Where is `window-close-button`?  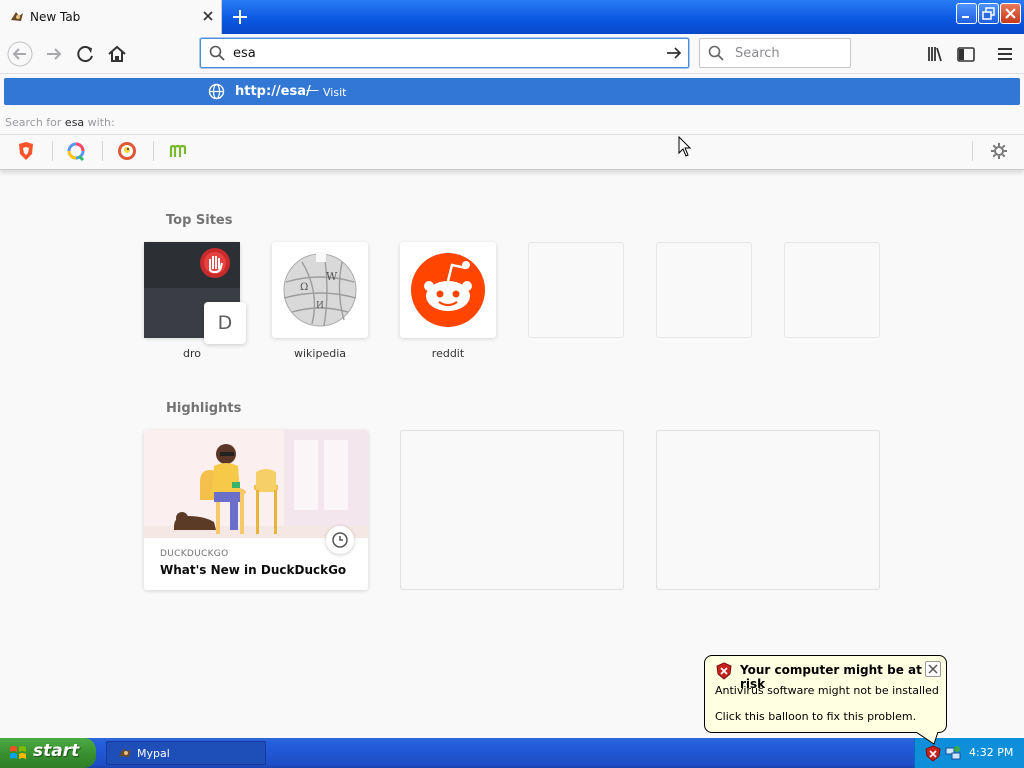
window-close-button is located at coordinates (1010, 13).